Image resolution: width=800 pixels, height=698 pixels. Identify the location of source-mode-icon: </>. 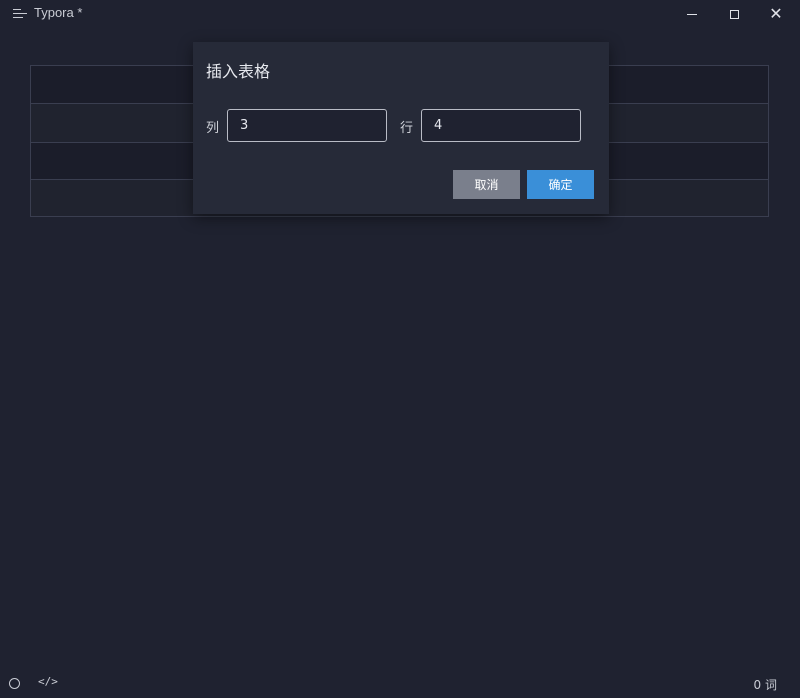
(48, 681).